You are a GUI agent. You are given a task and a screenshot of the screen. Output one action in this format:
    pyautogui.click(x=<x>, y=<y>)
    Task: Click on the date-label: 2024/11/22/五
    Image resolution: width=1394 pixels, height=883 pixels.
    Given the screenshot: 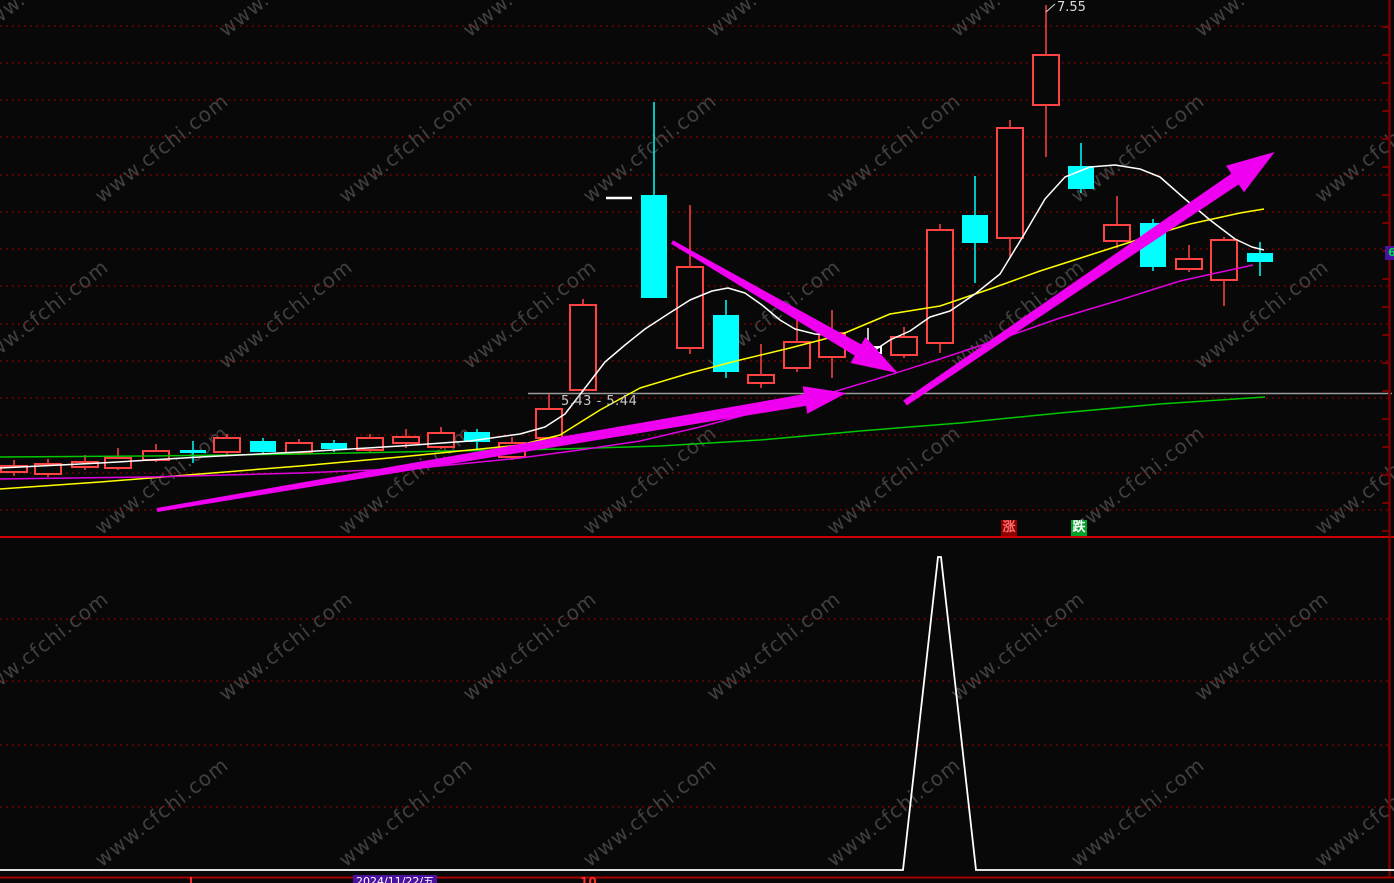 What is the action you would take?
    pyautogui.click(x=395, y=879)
    